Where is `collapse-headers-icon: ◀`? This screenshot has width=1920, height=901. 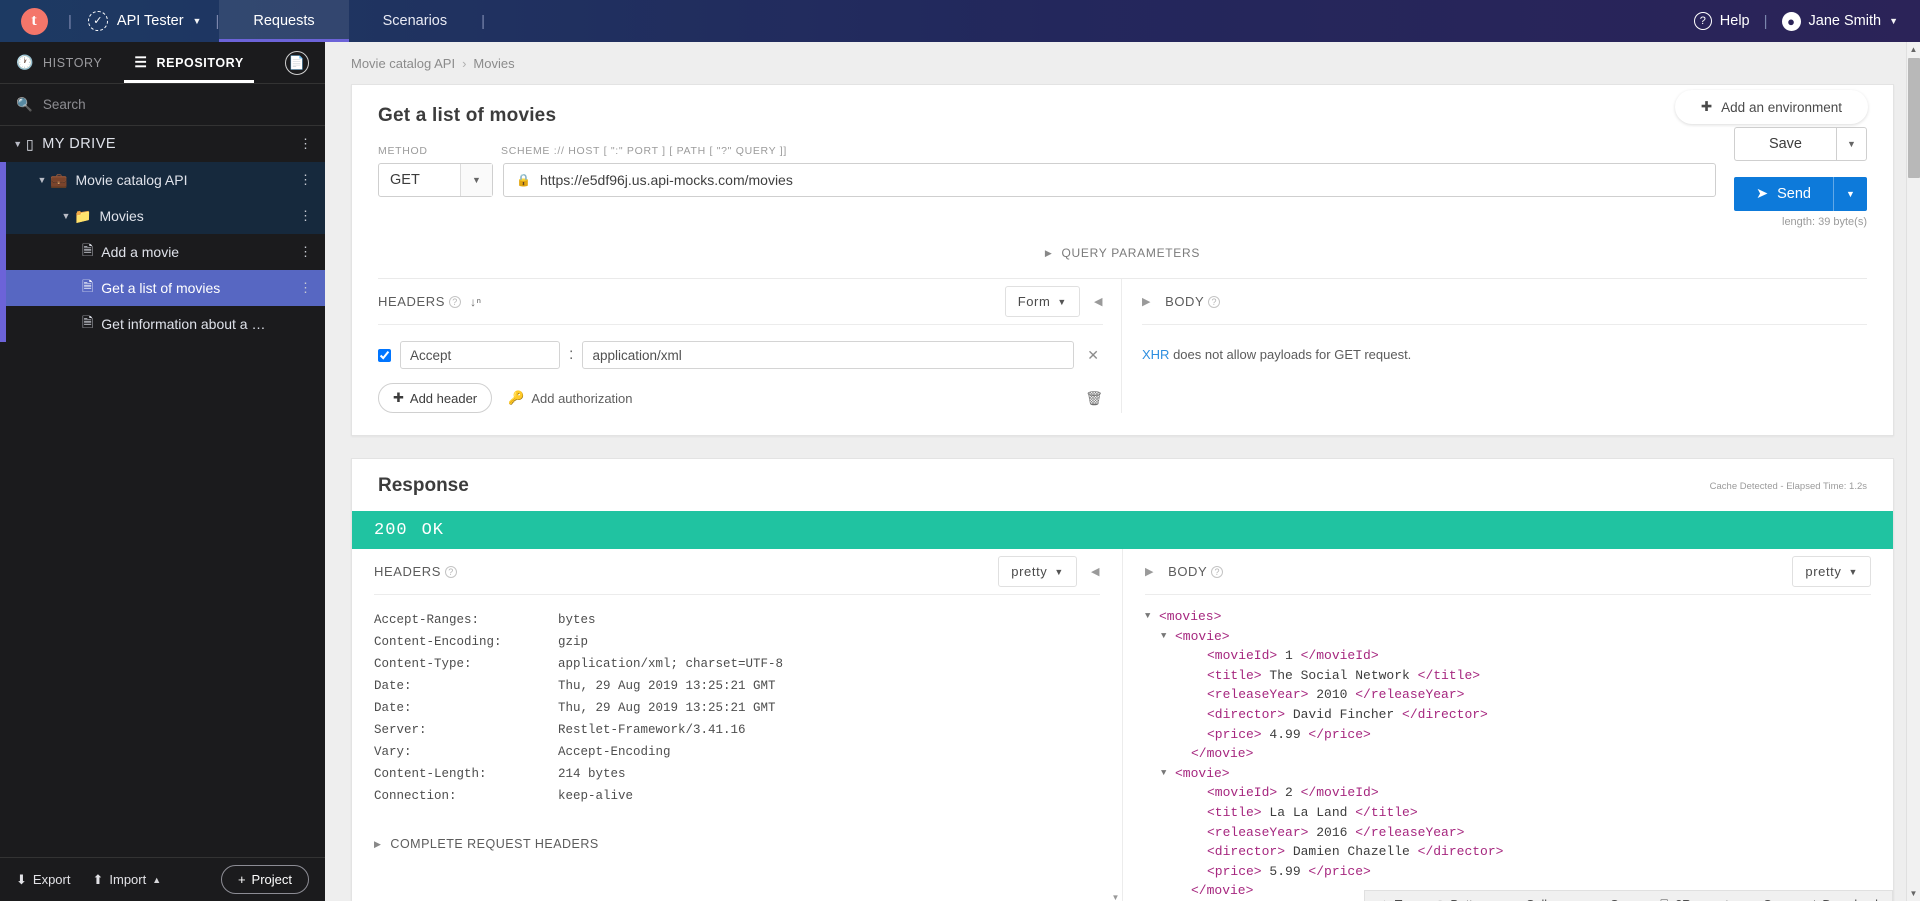
collapse-headers-icon: ◀ is located at coordinates (1098, 301).